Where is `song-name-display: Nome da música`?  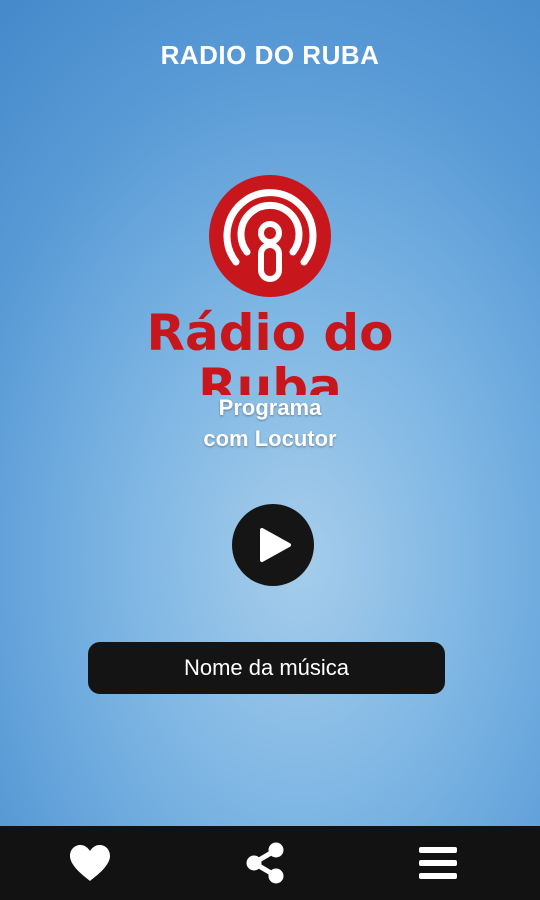
song-name-display: Nome da música is located at coordinates (266, 668).